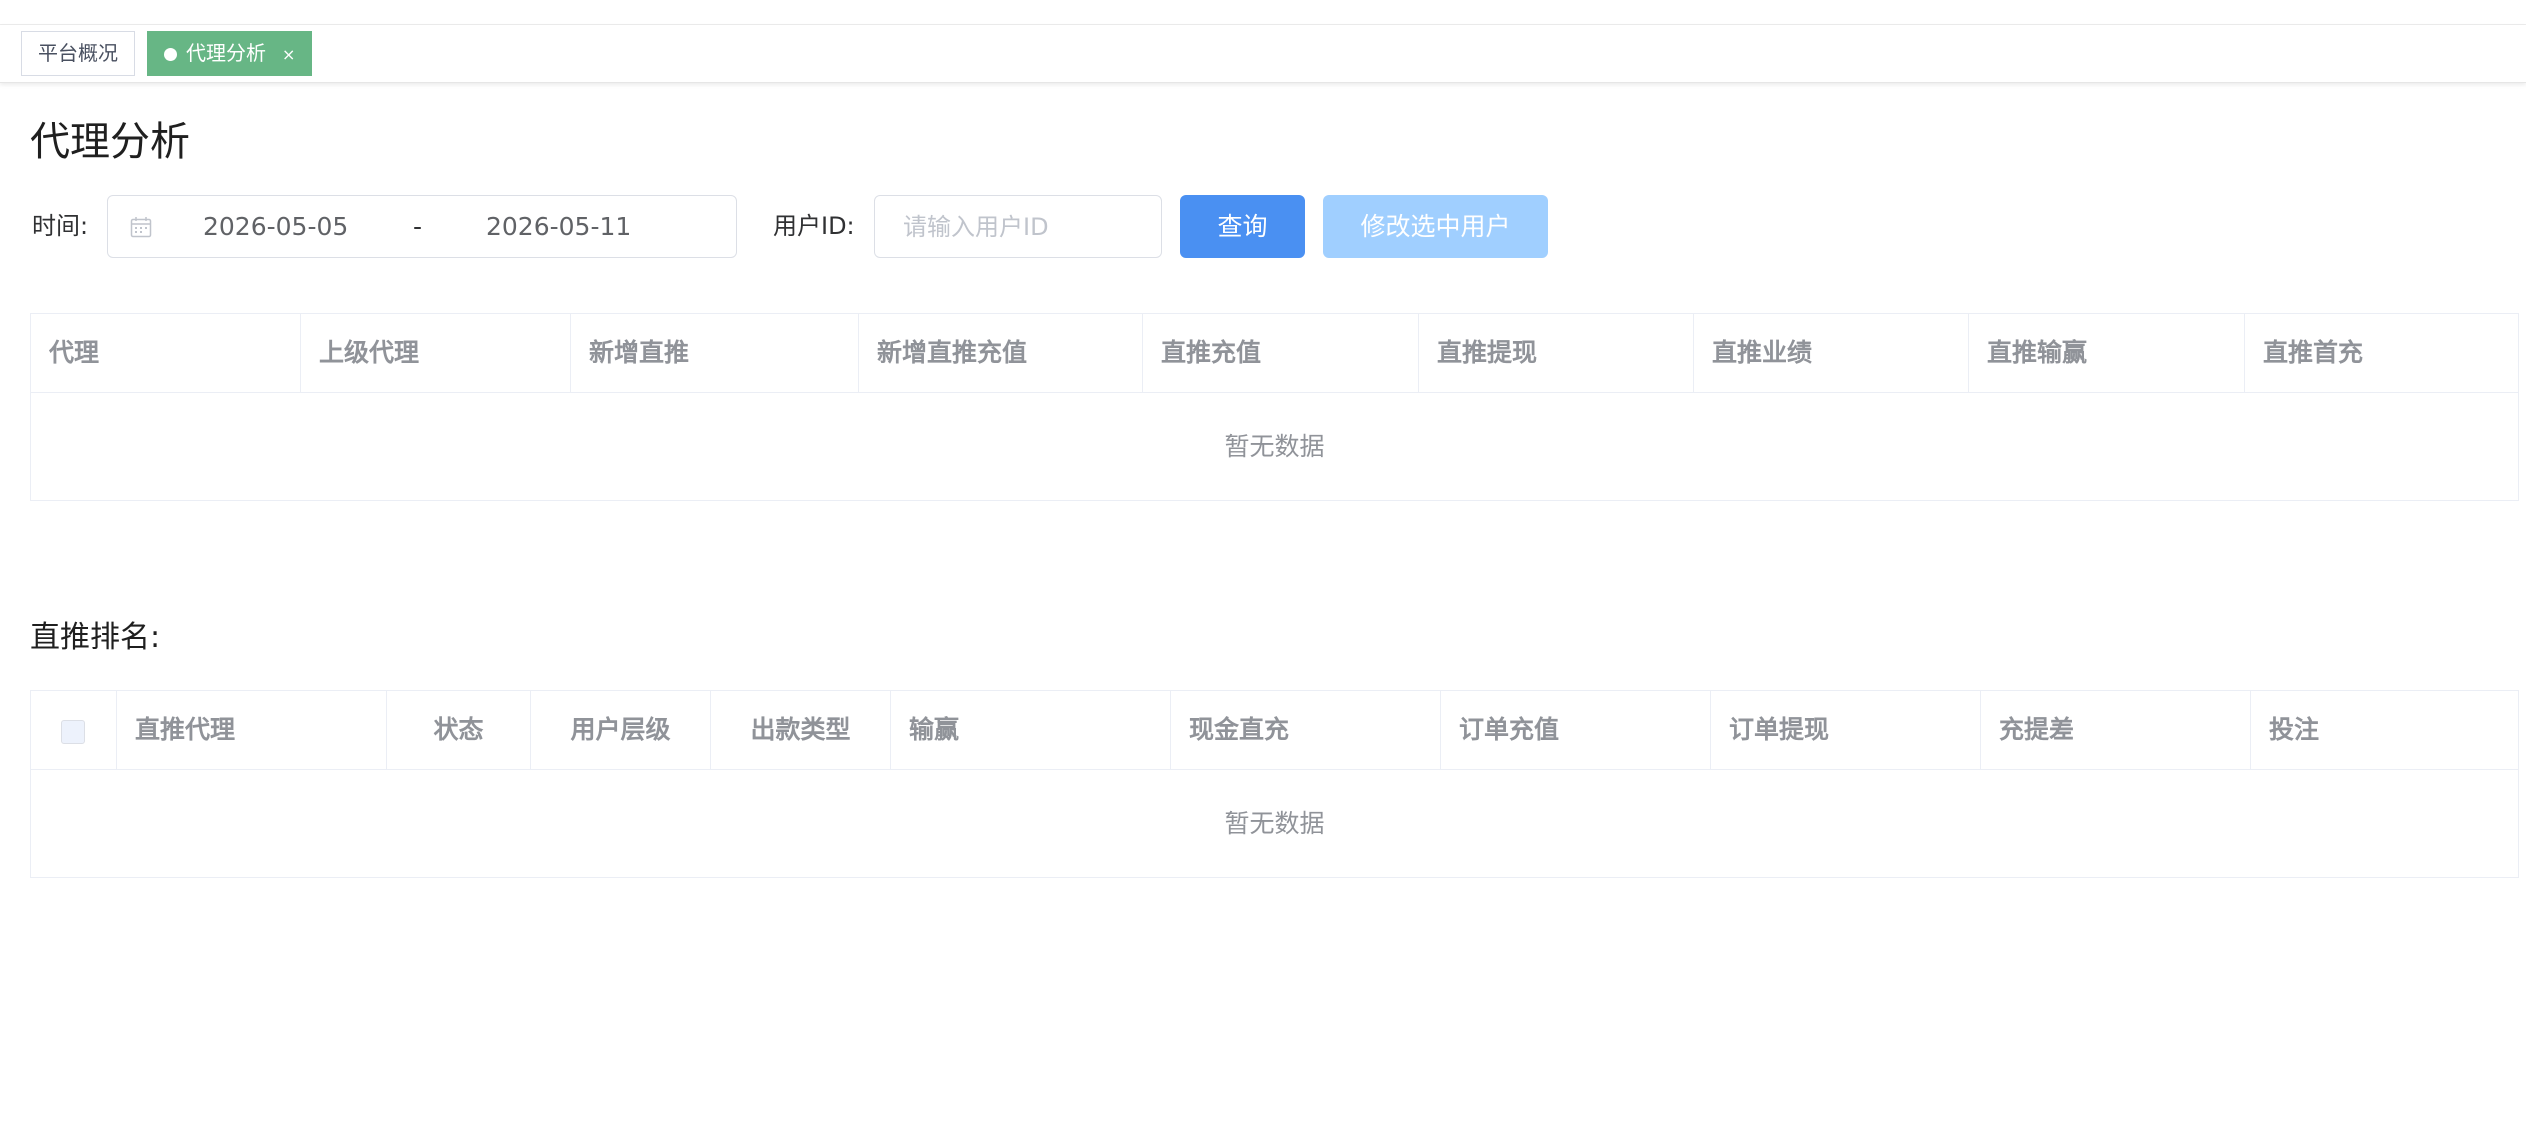  What do you see at coordinates (801, 730) in the screenshot?
I see `column-header: 出款类型` at bounding box center [801, 730].